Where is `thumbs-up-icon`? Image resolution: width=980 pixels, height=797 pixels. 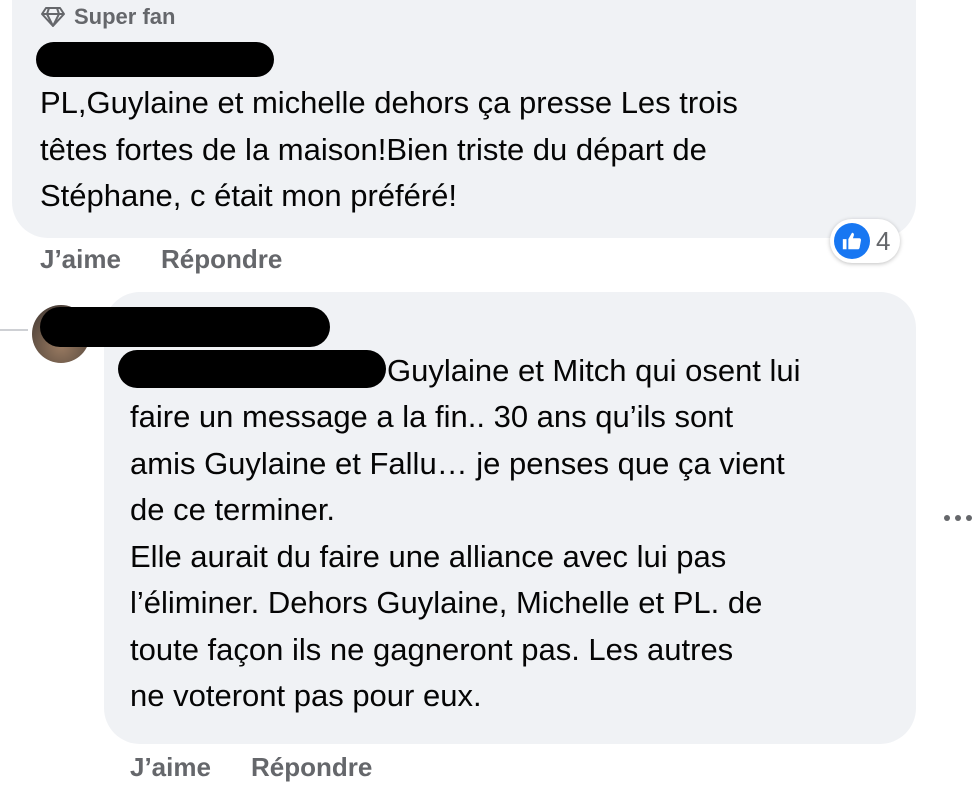 thumbs-up-icon is located at coordinates (852, 241).